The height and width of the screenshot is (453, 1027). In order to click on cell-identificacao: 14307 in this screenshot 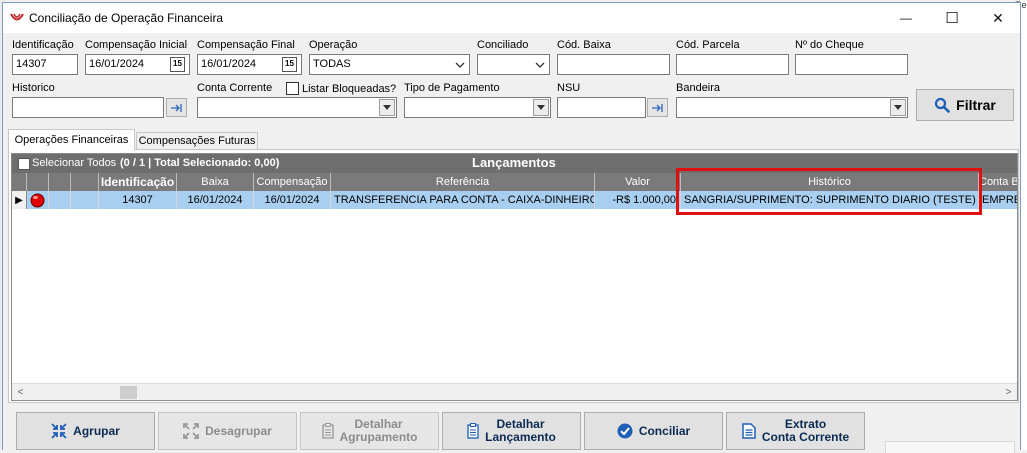, I will do `click(138, 200)`.